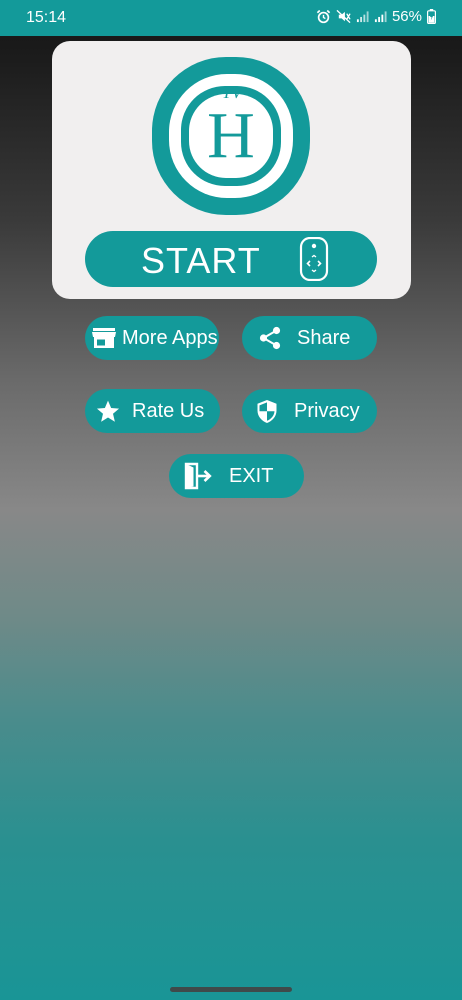 The height and width of the screenshot is (1000, 462). Describe the element at coordinates (343, 16) in the screenshot. I see `mute-vibrate-icon` at that location.